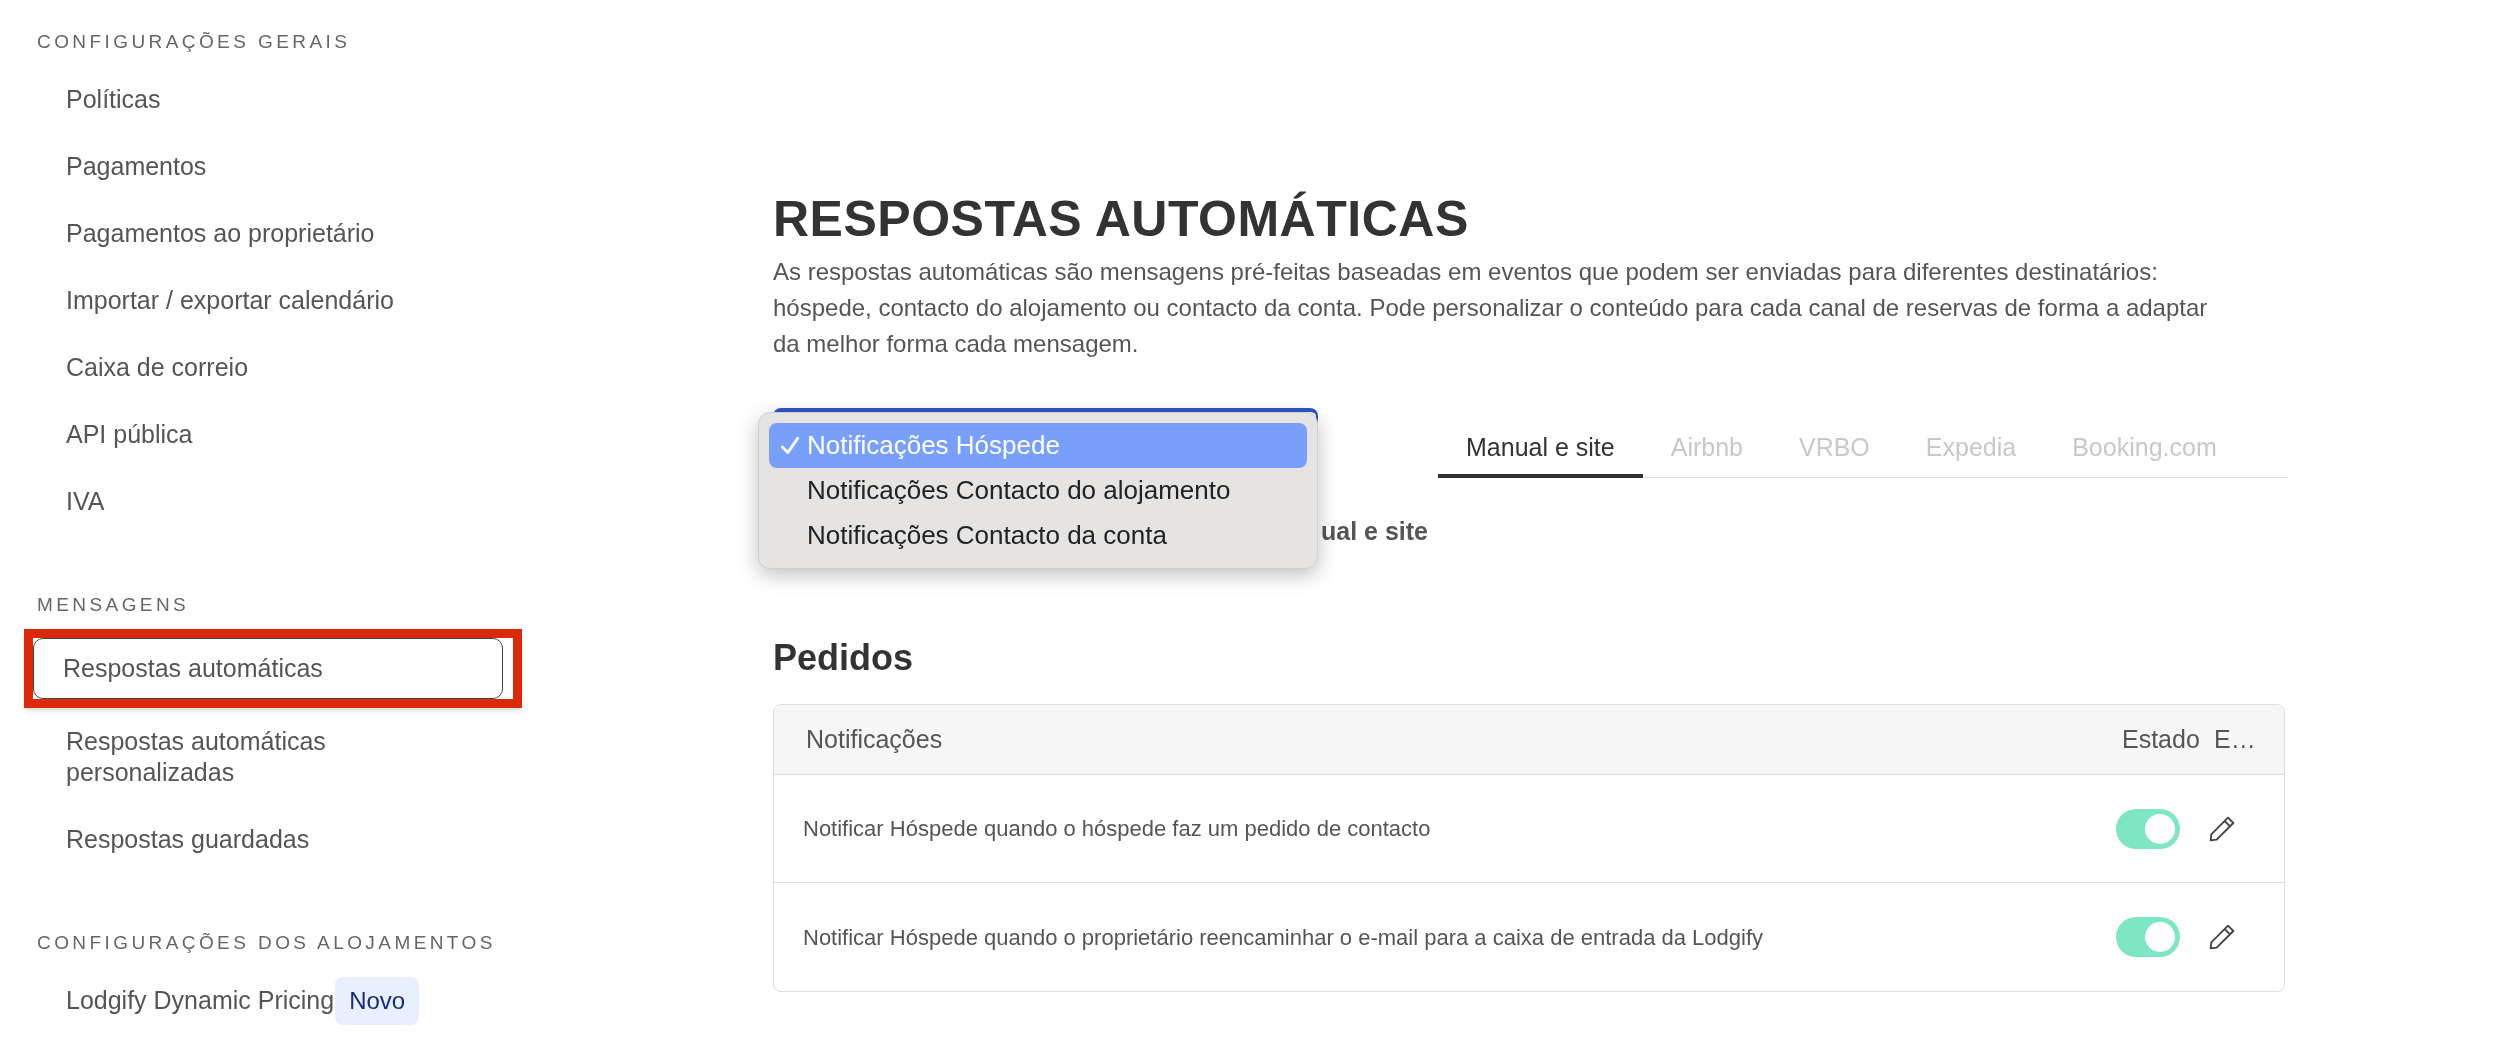 This screenshot has height=1058, width=2518. I want to click on section-heading: CONFIGURAÇÕES DOS ALOJAMENTOS, so click(266, 943).